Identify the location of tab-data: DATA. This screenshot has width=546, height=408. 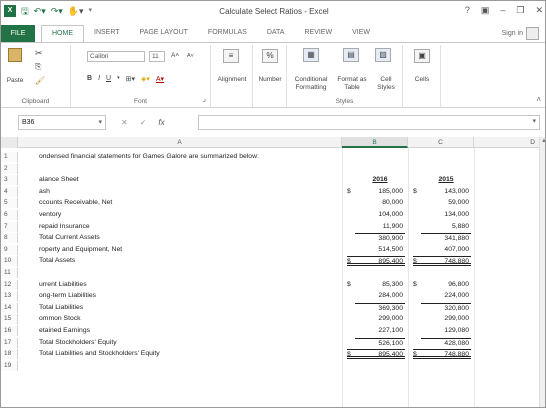
(276, 33).